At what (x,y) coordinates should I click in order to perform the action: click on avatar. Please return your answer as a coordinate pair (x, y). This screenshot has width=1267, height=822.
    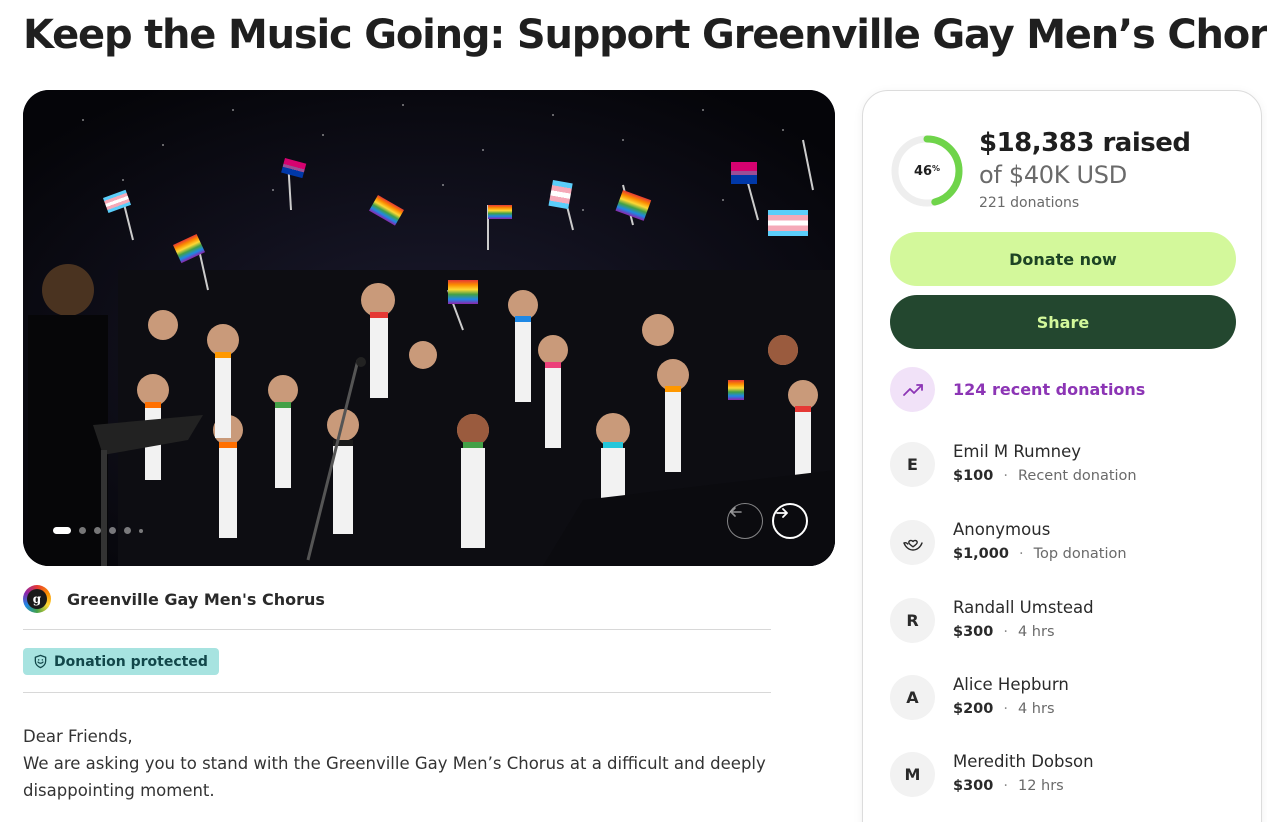
    Looking at the image, I should click on (912, 542).